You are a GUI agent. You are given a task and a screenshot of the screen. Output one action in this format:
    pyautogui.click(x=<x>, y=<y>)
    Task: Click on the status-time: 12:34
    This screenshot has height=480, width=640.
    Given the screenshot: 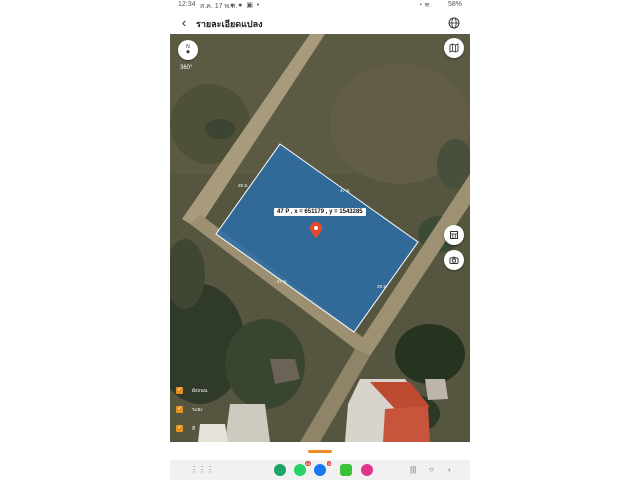 What is the action you would take?
    pyautogui.click(x=187, y=4)
    